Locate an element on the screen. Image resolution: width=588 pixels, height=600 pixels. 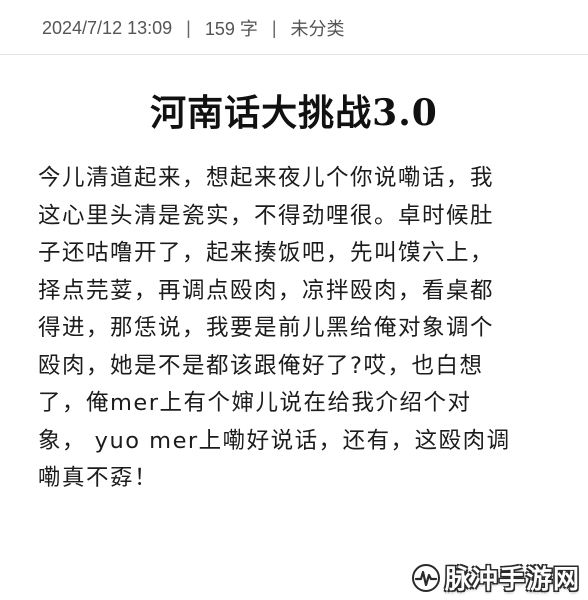
header-divider is located at coordinates (294, 54).